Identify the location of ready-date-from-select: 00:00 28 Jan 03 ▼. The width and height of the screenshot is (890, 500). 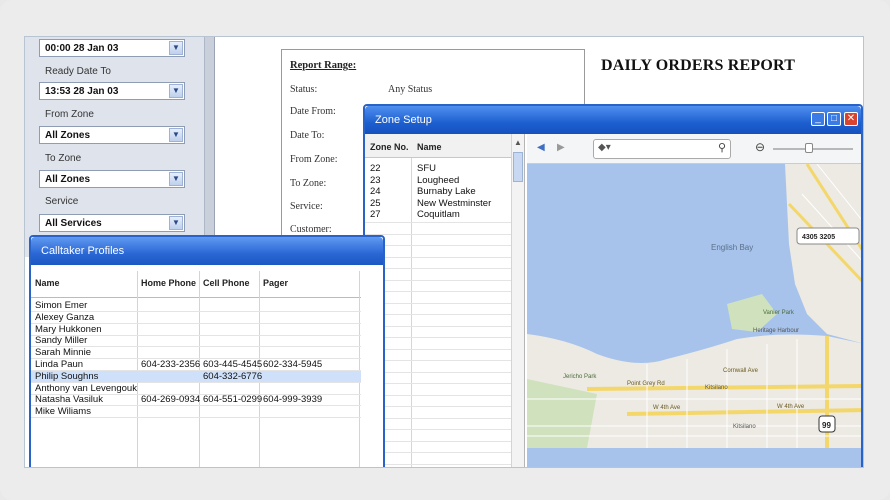
(112, 48).